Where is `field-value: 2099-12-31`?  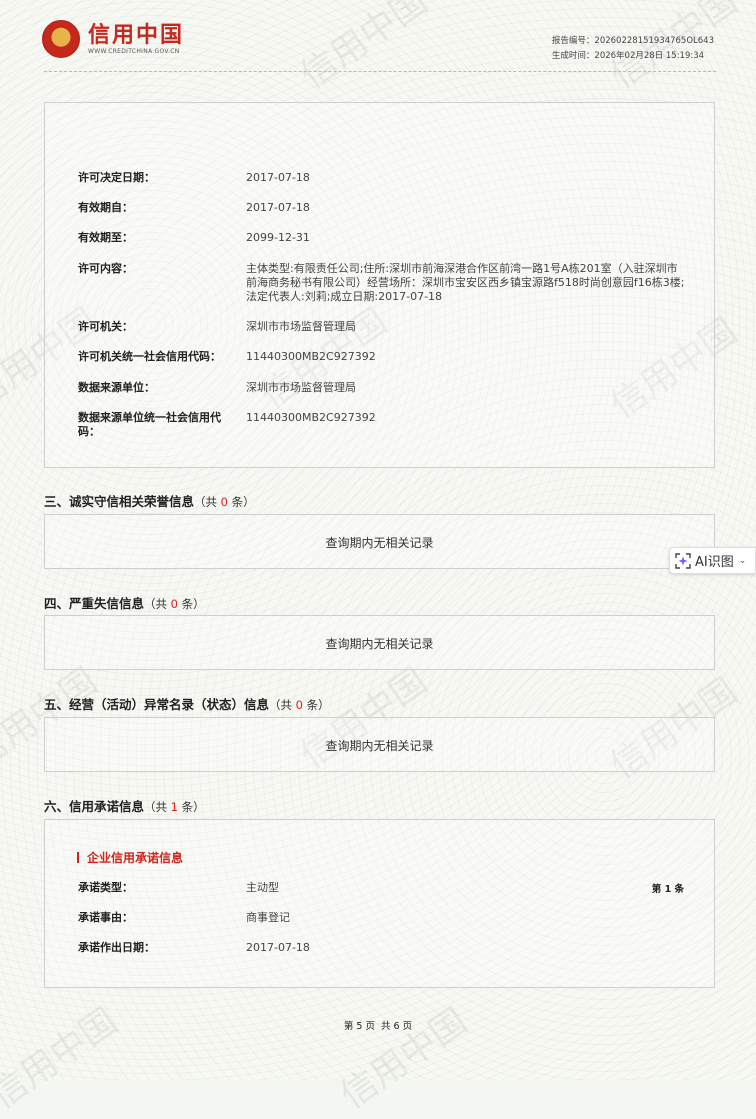 field-value: 2099-12-31 is located at coordinates (278, 237).